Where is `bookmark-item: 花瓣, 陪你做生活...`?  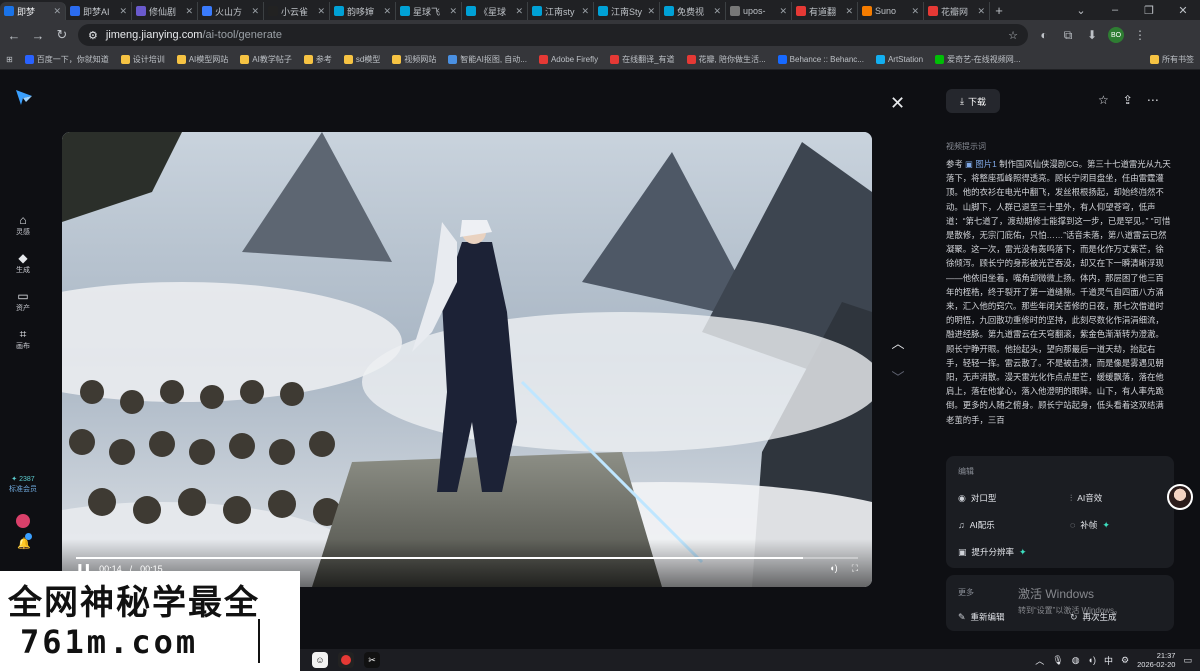 bookmark-item: 花瓣, 陪你做生活... is located at coordinates (726, 59).